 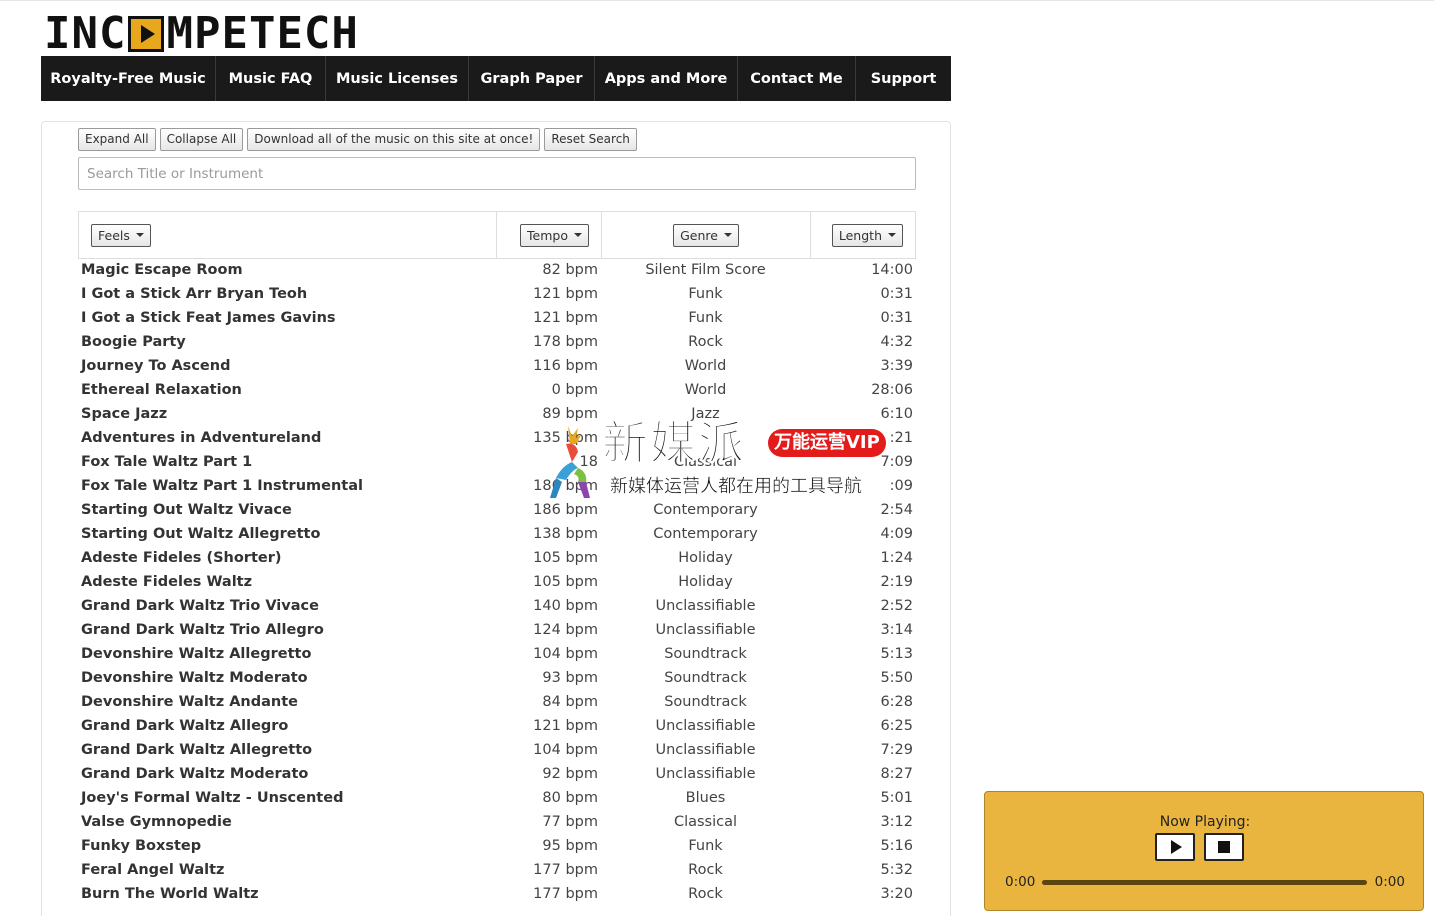 I want to click on genre-dropdown-label: Genre, so click(x=699, y=235).